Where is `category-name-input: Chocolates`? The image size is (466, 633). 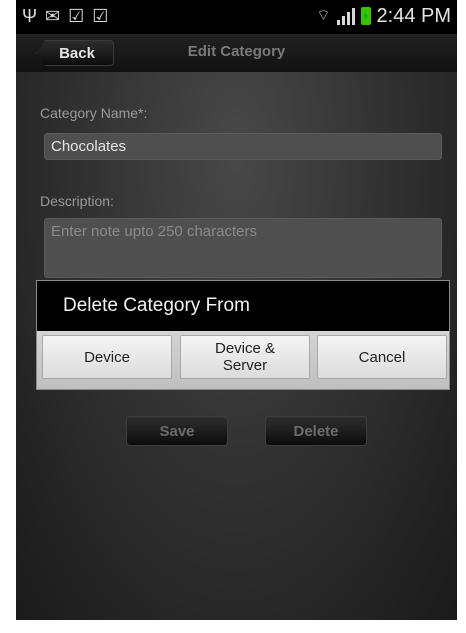 category-name-input: Chocolates is located at coordinates (243, 146).